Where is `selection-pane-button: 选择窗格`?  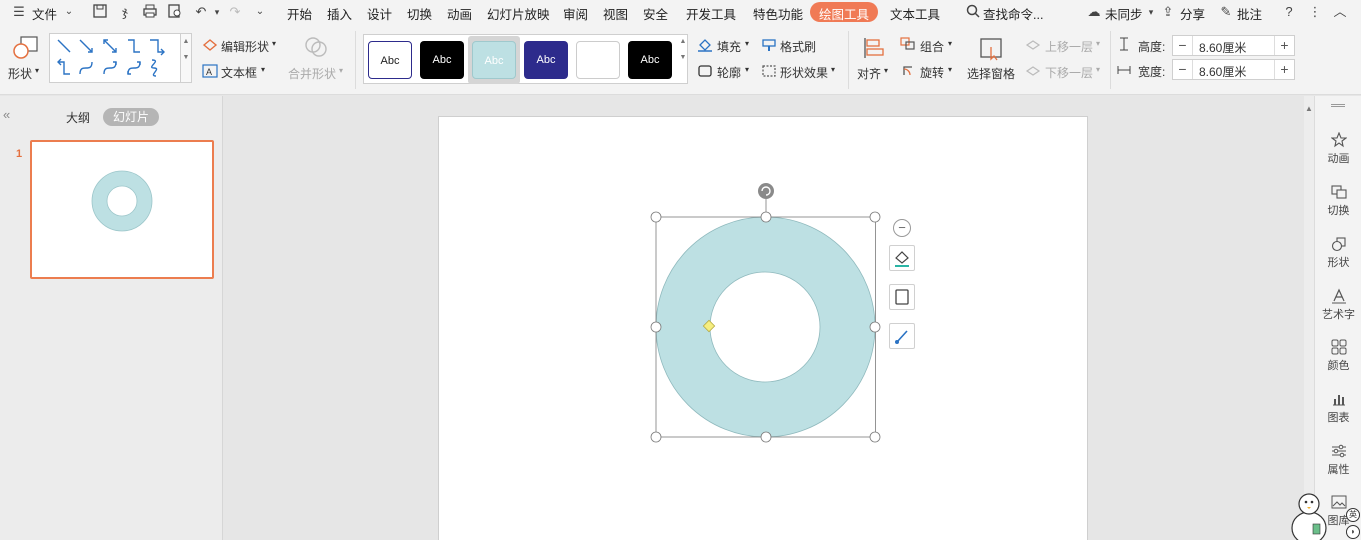 selection-pane-button: 选择窗格 is located at coordinates (991, 73).